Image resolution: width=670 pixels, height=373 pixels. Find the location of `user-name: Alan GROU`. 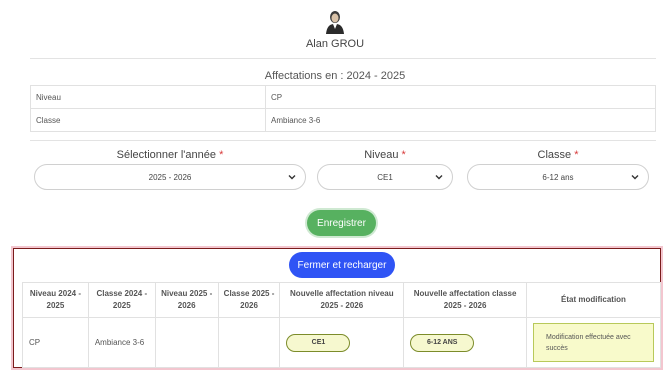

user-name: Alan GROU is located at coordinates (335, 44).